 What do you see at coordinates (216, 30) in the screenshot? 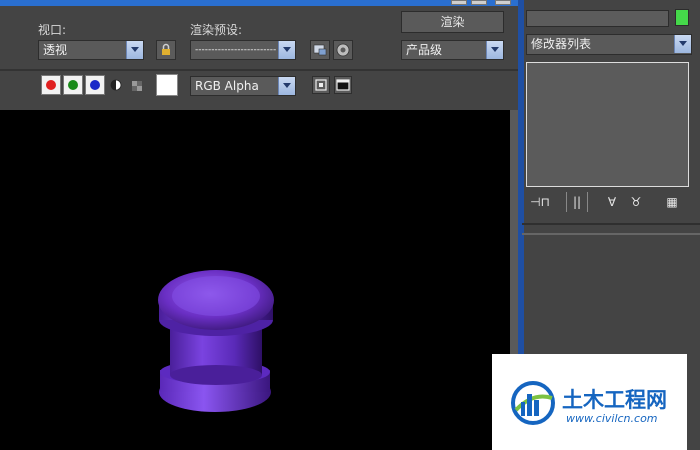
I see `render-preset-label: 渲染预设:` at bounding box center [216, 30].